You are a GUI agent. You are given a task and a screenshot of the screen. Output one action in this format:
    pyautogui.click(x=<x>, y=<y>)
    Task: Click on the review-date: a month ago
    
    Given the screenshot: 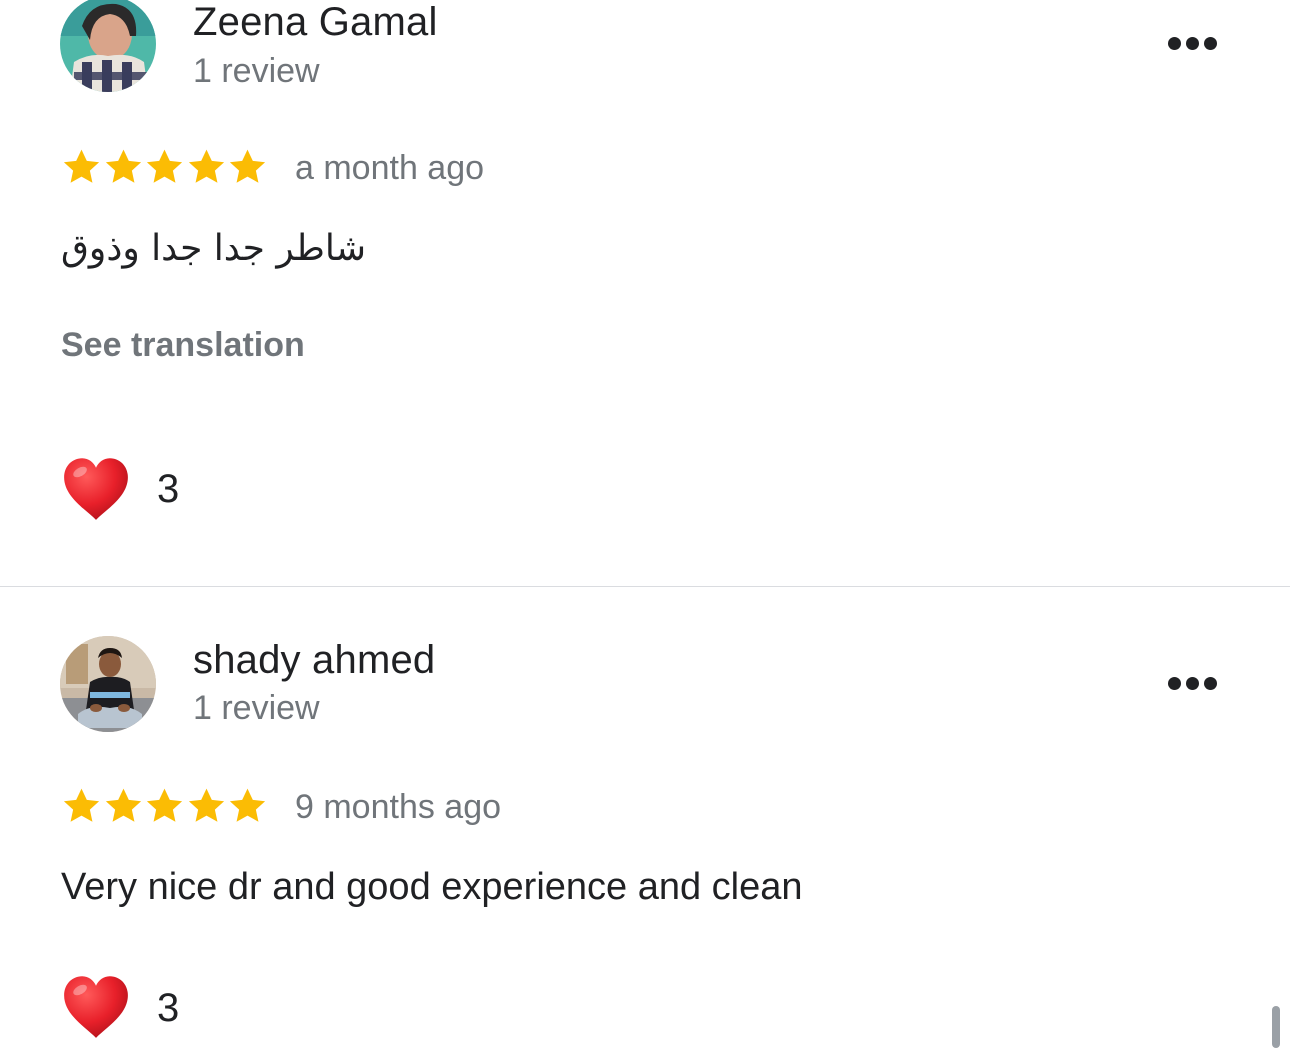 What is the action you would take?
    pyautogui.click(x=390, y=168)
    